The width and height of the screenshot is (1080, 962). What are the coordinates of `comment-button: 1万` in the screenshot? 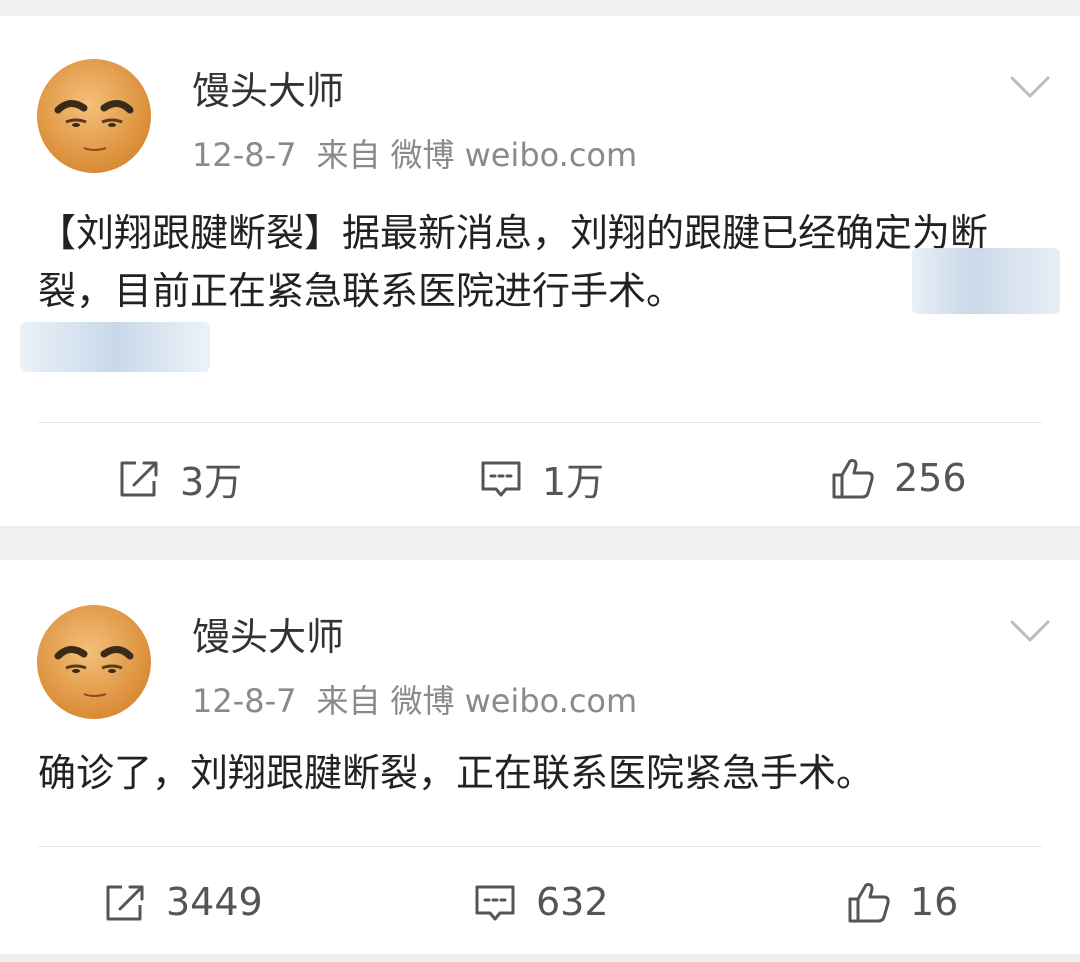 It's located at (541, 478).